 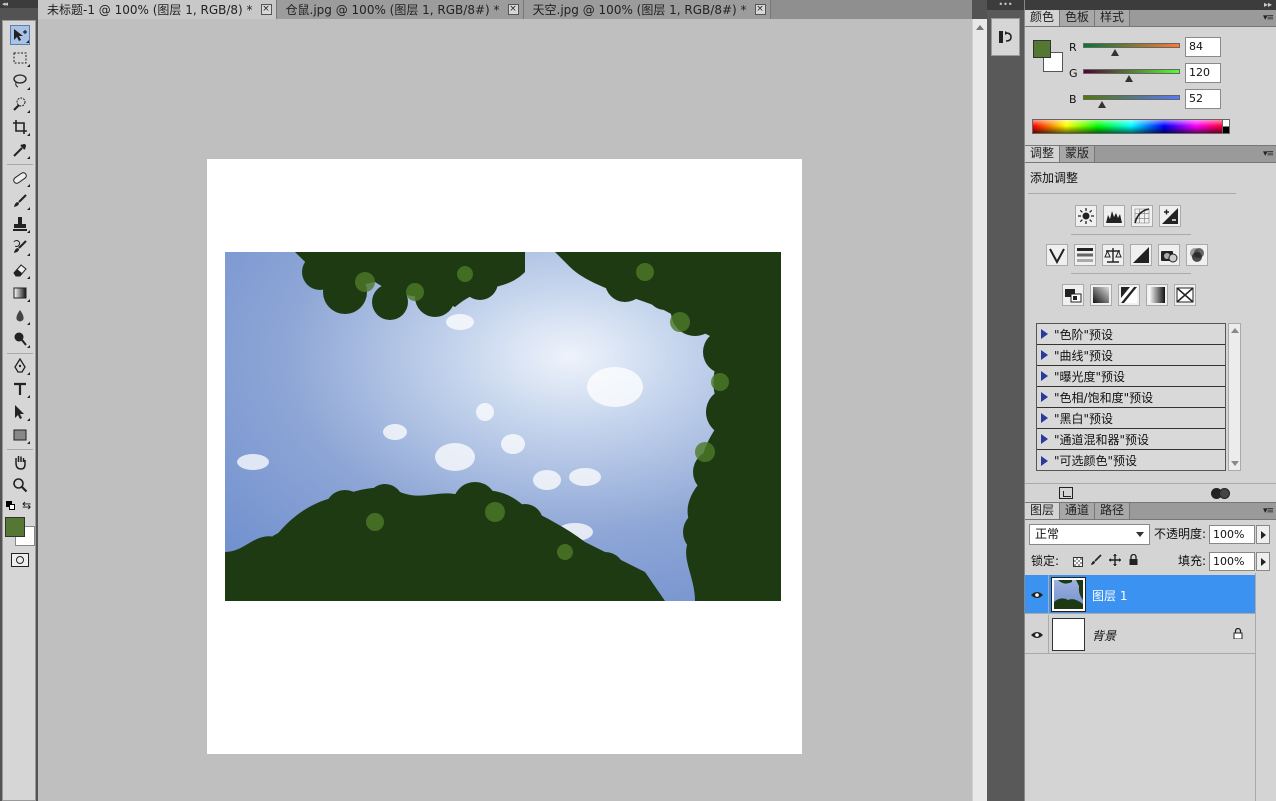 I want to click on tab-adjustments: 调整, so click(x=1043, y=154).